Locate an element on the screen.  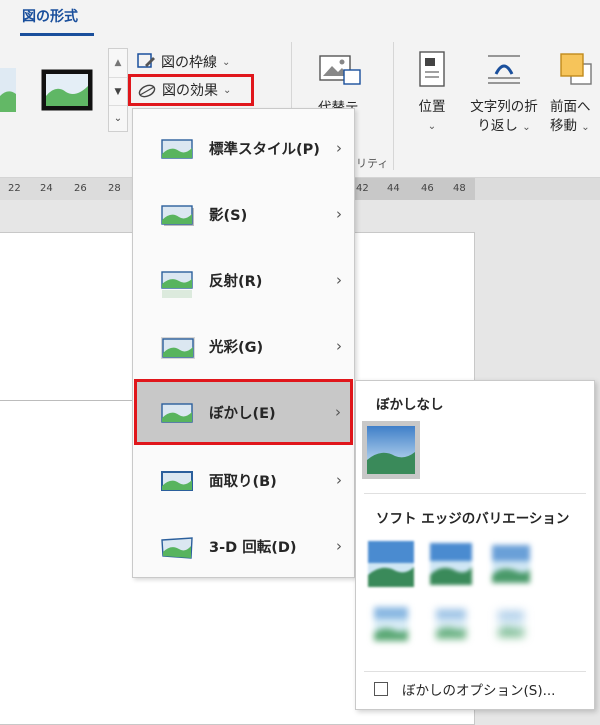
ruler-number: 42 is located at coordinates (362, 188).